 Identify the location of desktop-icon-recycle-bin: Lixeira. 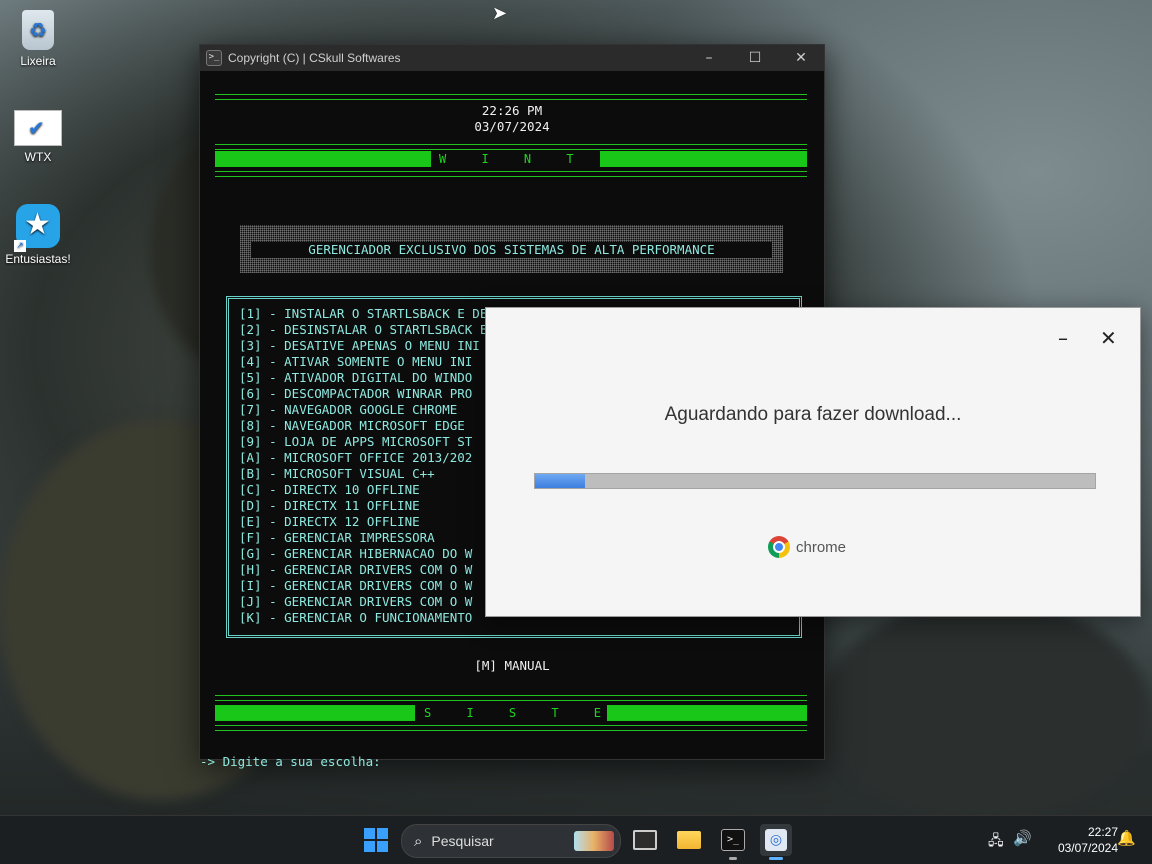
(38, 39).